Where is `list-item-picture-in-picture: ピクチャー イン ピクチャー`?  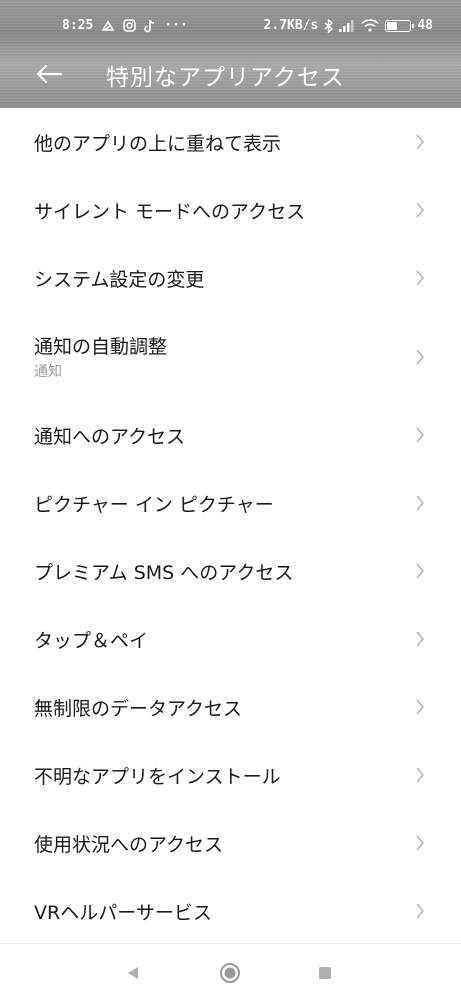
list-item-picture-in-picture: ピクチャー イン ピクチャー is located at coordinates (230, 503).